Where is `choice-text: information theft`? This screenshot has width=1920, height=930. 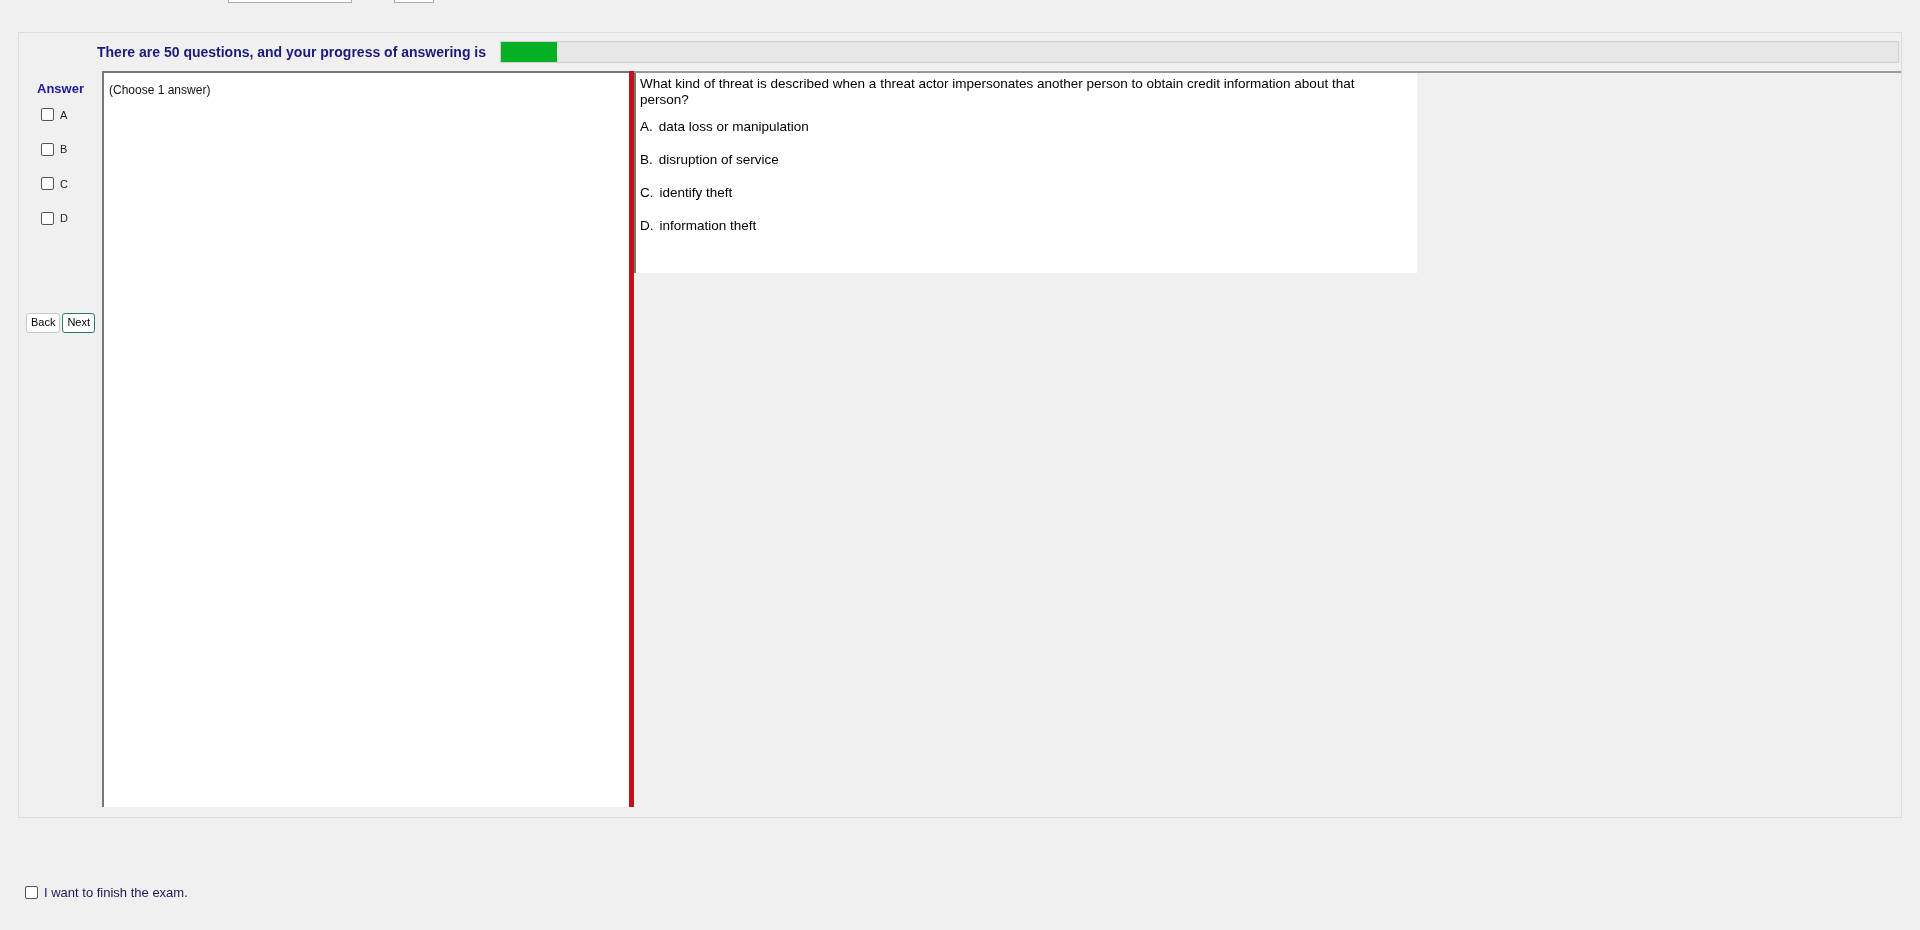 choice-text: information theft is located at coordinates (708, 226).